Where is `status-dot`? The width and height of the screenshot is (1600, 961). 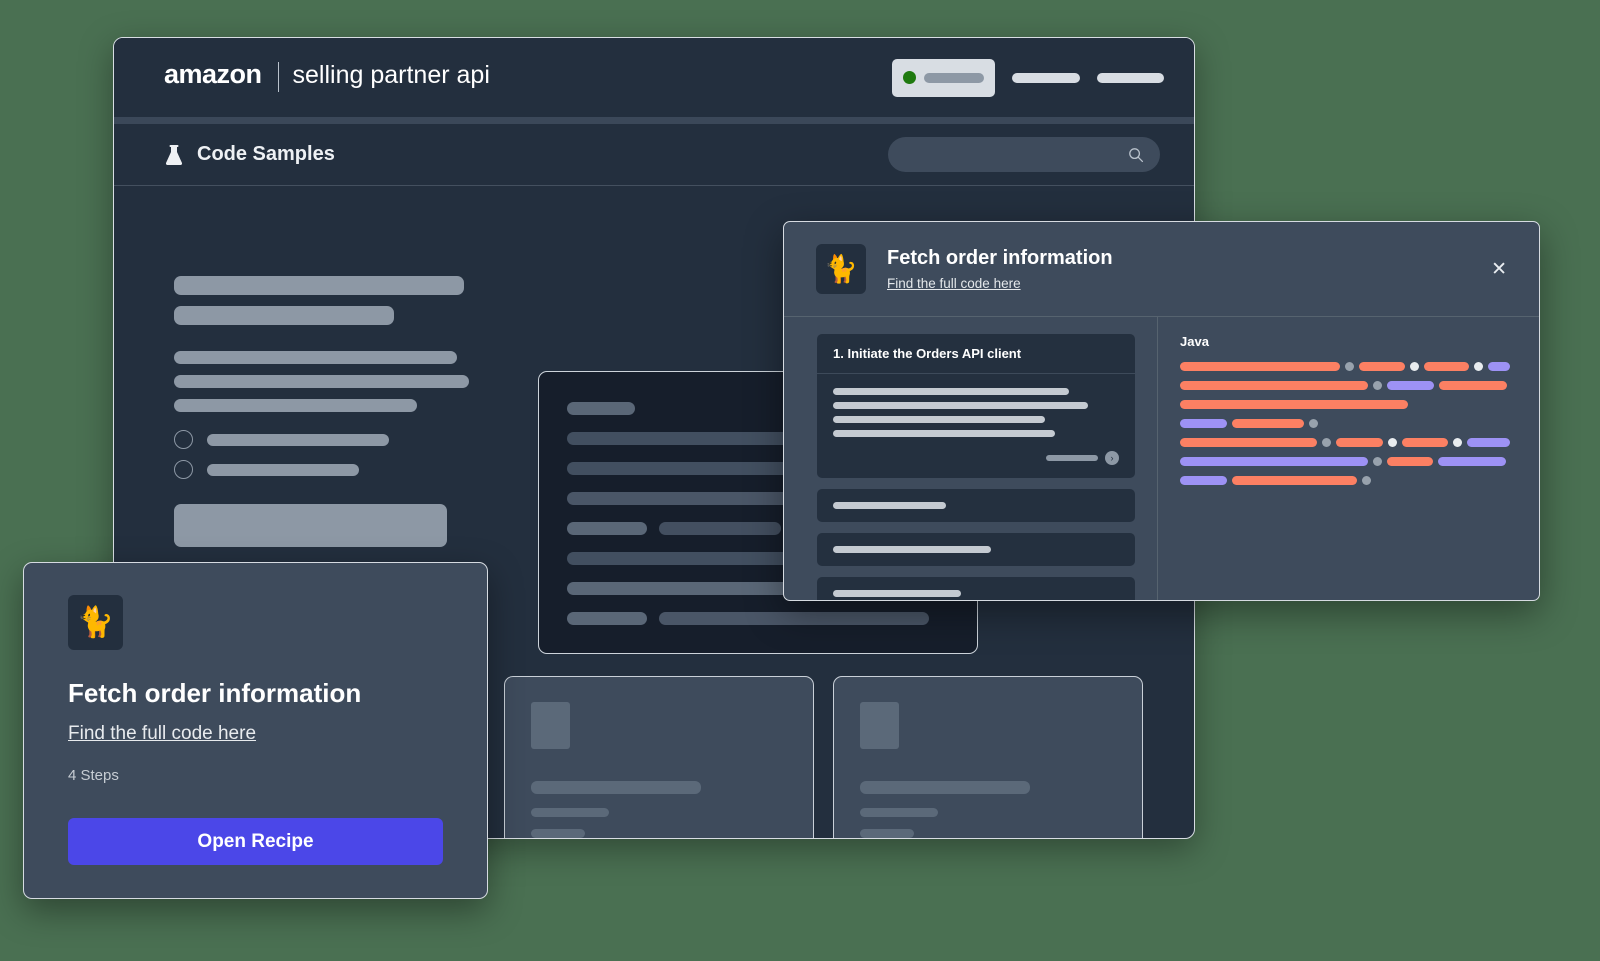
status-dot is located at coordinates (909, 77).